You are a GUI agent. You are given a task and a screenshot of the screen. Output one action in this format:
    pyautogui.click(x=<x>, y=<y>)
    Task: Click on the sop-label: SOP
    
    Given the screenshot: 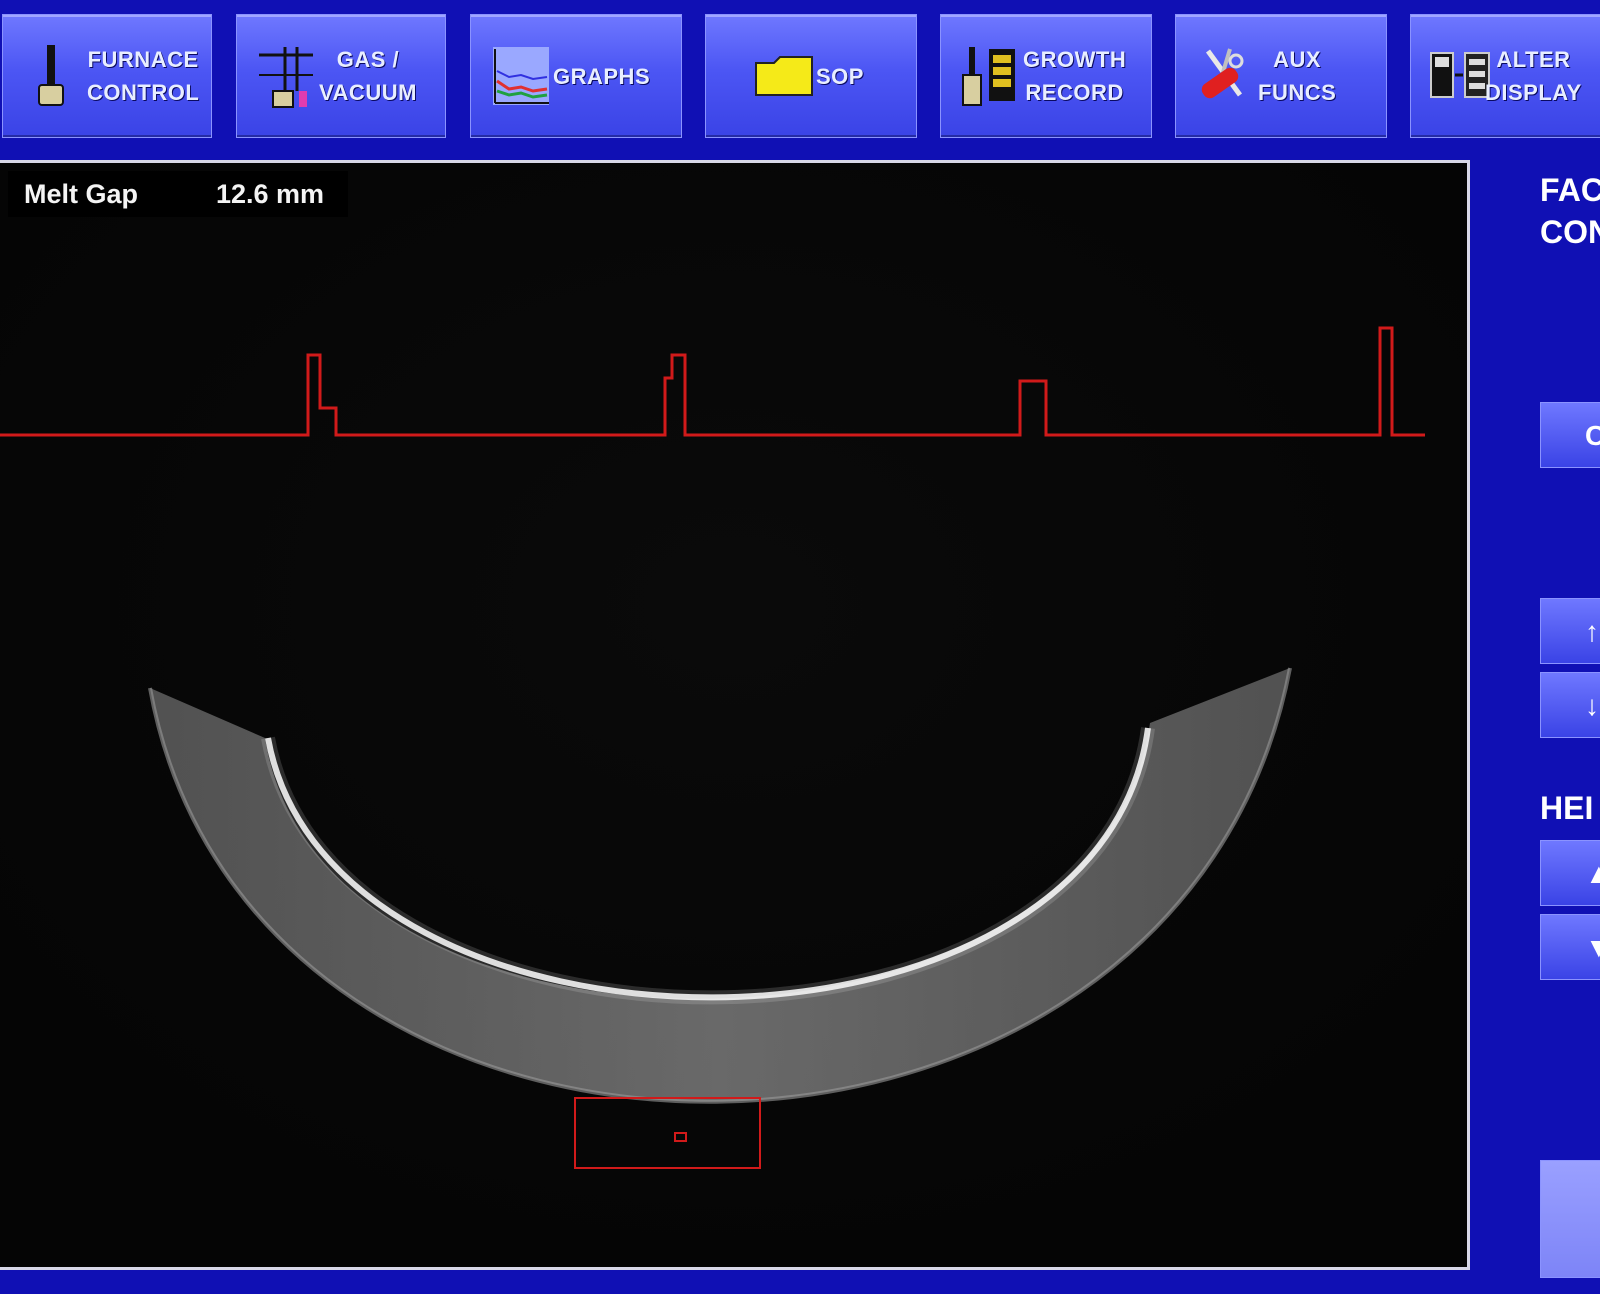 What is the action you would take?
    pyautogui.click(x=840, y=76)
    